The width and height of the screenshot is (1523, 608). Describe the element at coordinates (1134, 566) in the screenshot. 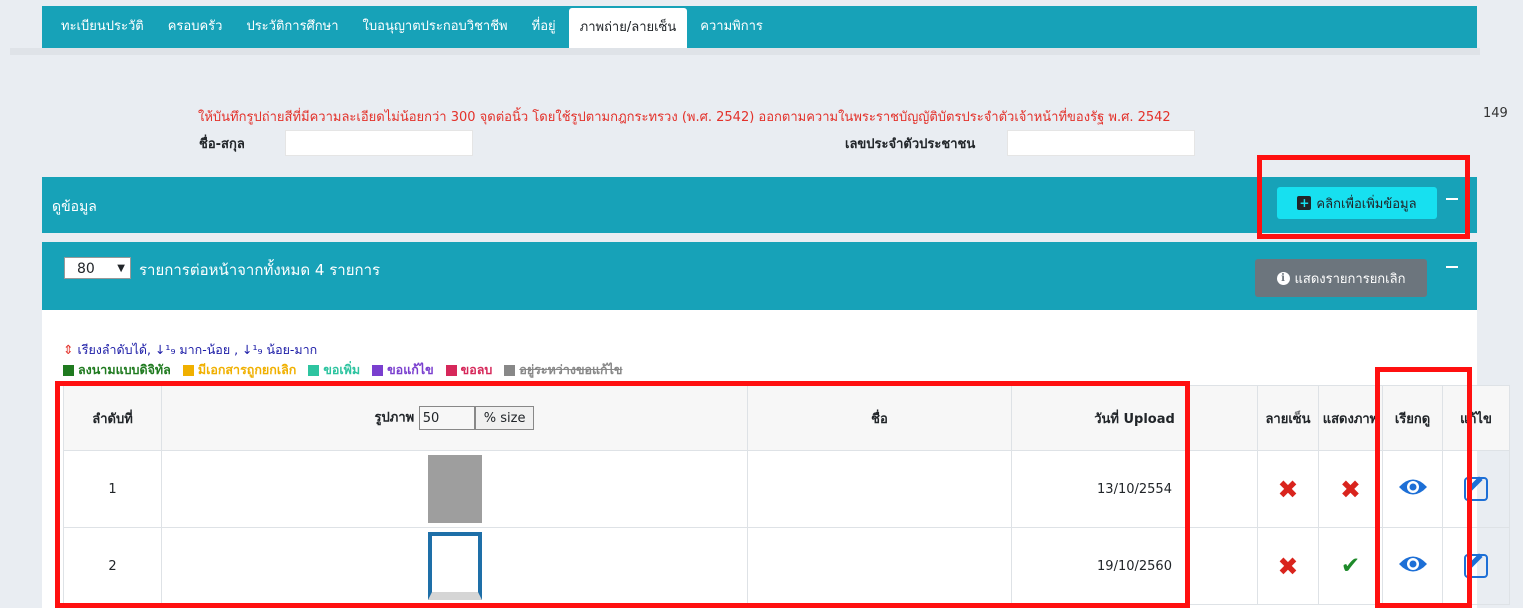

I see `row-upload-date: 19/10/2560` at that location.